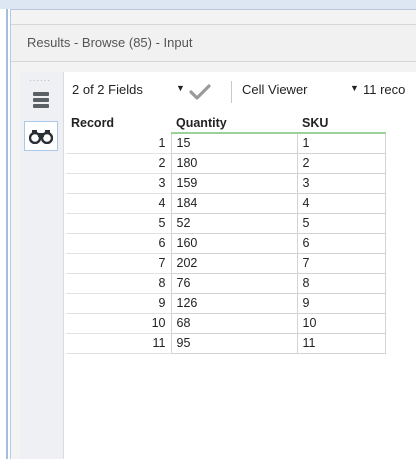 The width and height of the screenshot is (416, 459). Describe the element at coordinates (107, 89) in the screenshot. I see `fields-selector: 2 of 2 Fields` at that location.